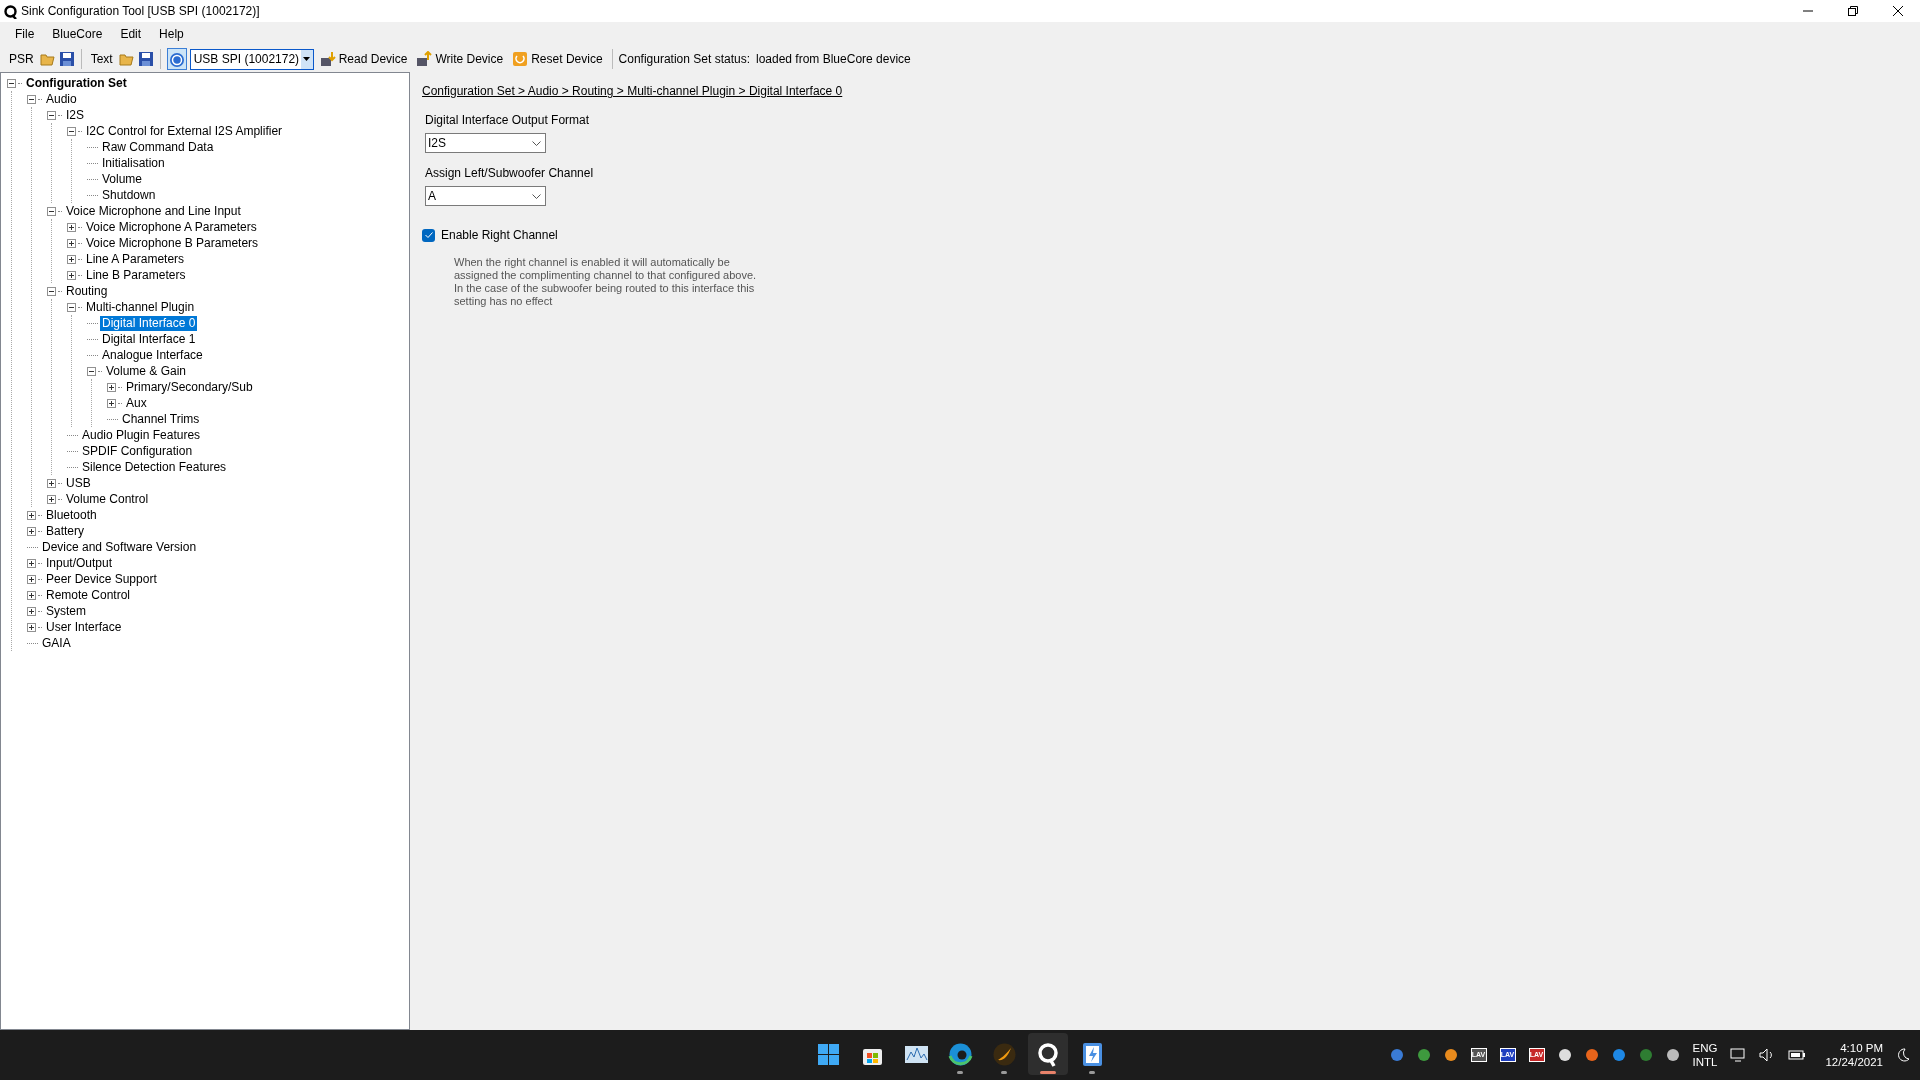  Describe the element at coordinates (65, 531) in the screenshot. I see `tree-item: Battery` at that location.